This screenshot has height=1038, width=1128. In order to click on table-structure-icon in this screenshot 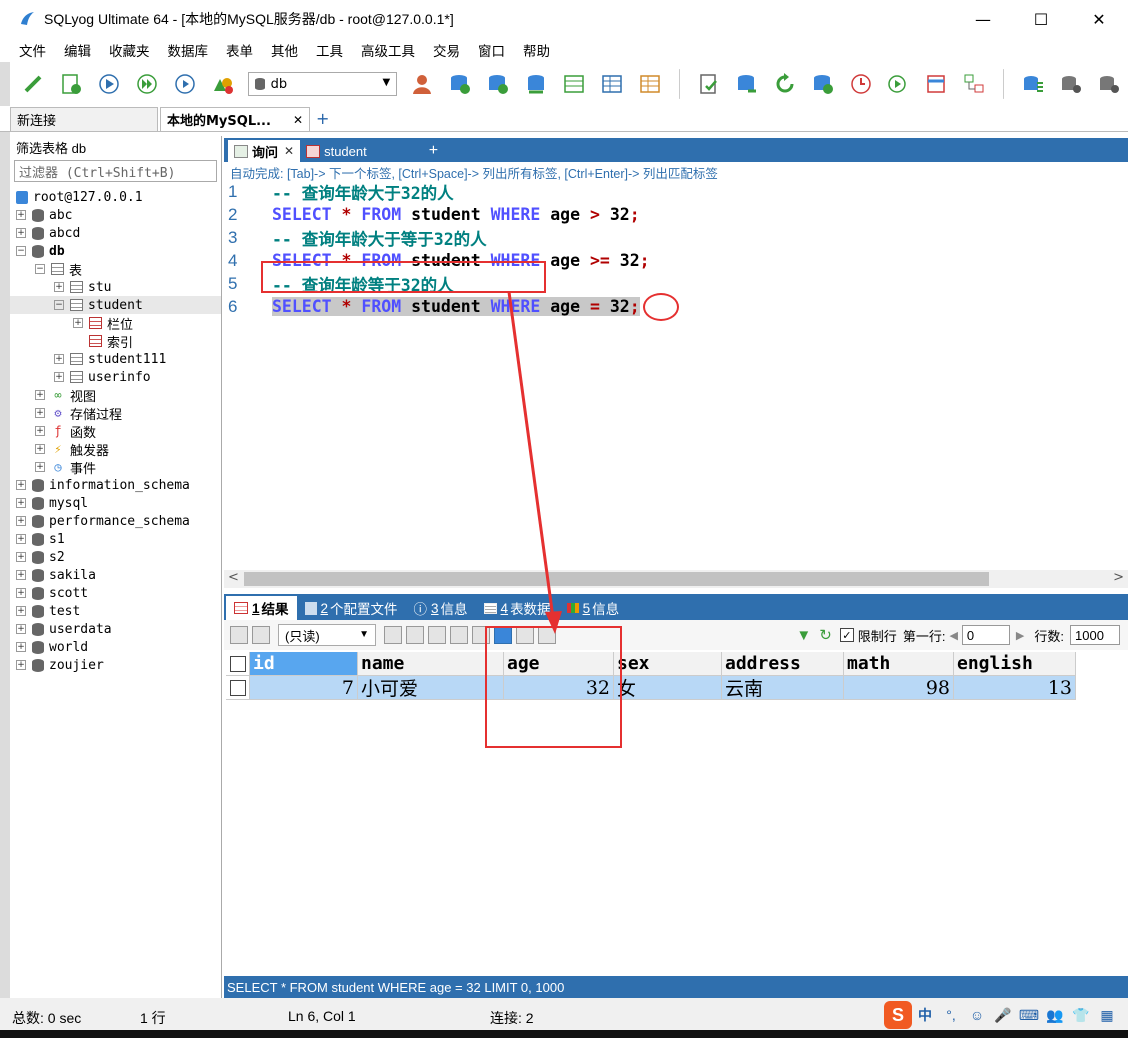, I will do `click(612, 84)`.